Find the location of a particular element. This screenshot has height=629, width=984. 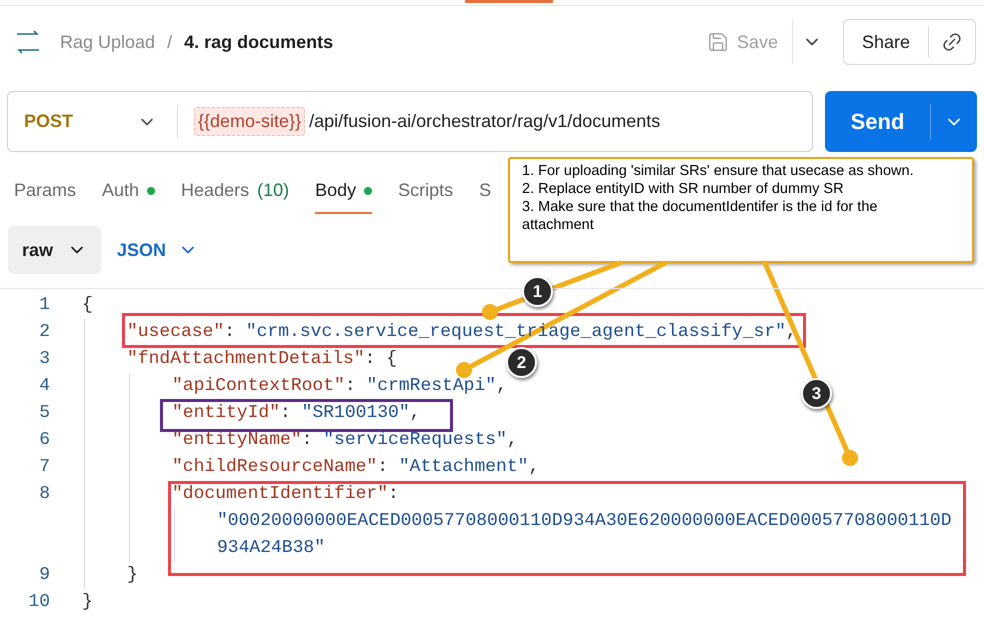

request-tab: Headers (10) is located at coordinates (235, 195).